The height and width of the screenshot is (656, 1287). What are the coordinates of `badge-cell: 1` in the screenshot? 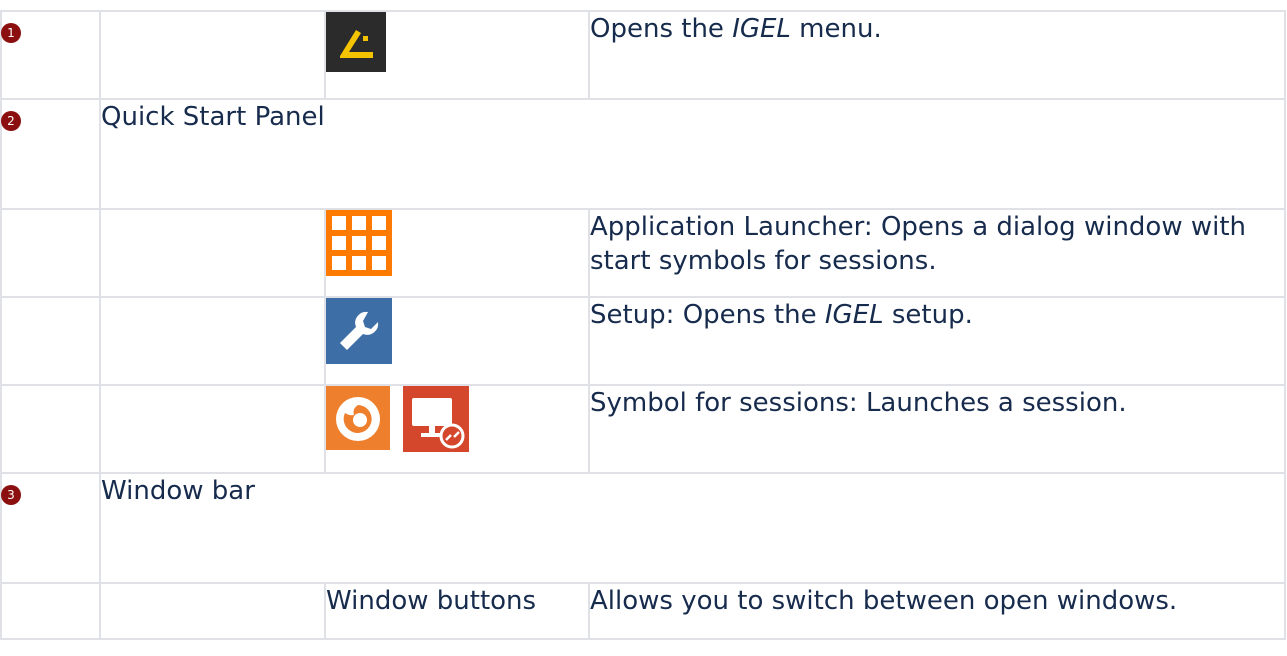 It's located at (50, 55).